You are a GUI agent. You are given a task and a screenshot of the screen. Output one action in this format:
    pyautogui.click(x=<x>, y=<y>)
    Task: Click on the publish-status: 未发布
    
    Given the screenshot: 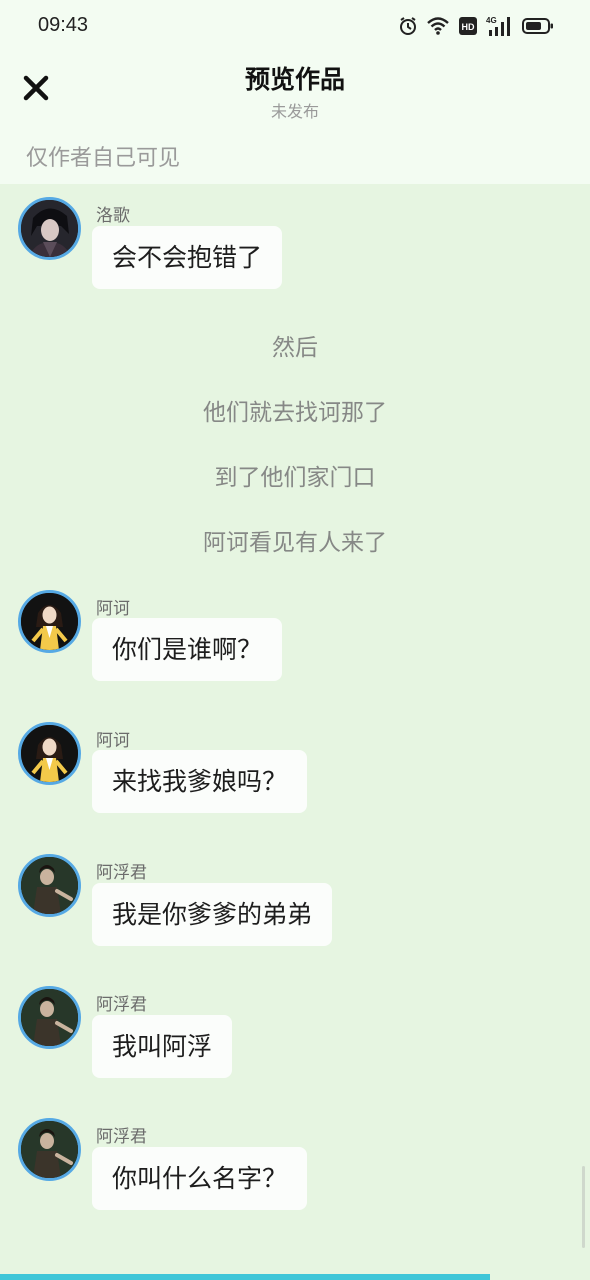 What is the action you would take?
    pyautogui.click(x=294, y=111)
    